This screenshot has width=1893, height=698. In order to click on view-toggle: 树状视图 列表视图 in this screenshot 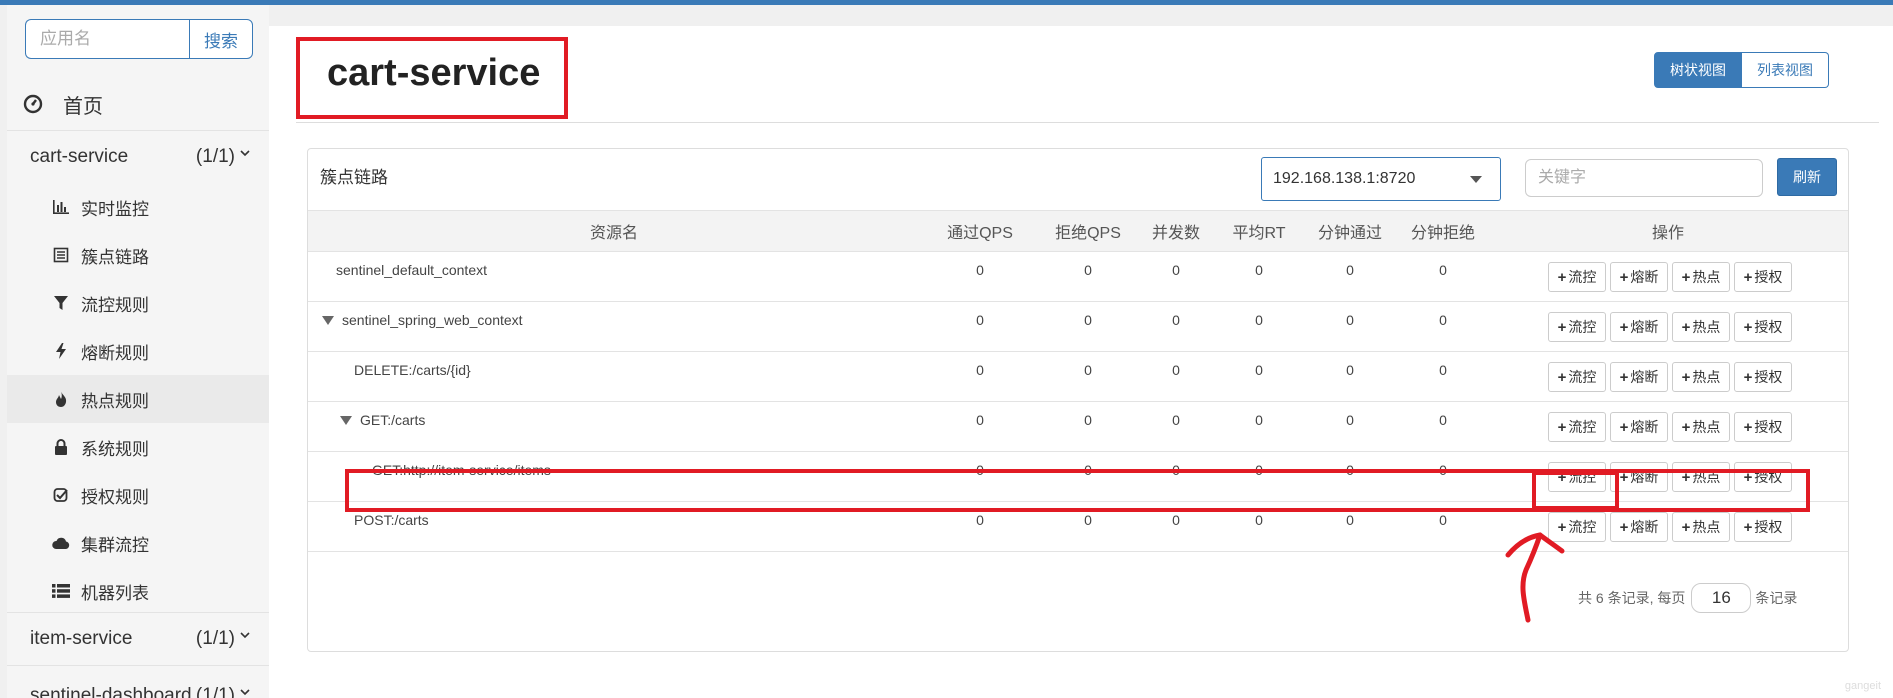, I will do `click(1741, 70)`.